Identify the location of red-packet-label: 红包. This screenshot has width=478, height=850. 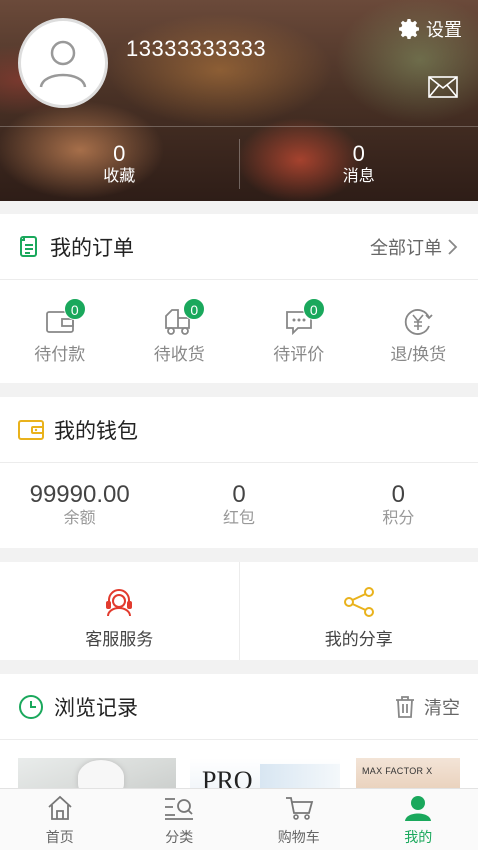
(238, 518).